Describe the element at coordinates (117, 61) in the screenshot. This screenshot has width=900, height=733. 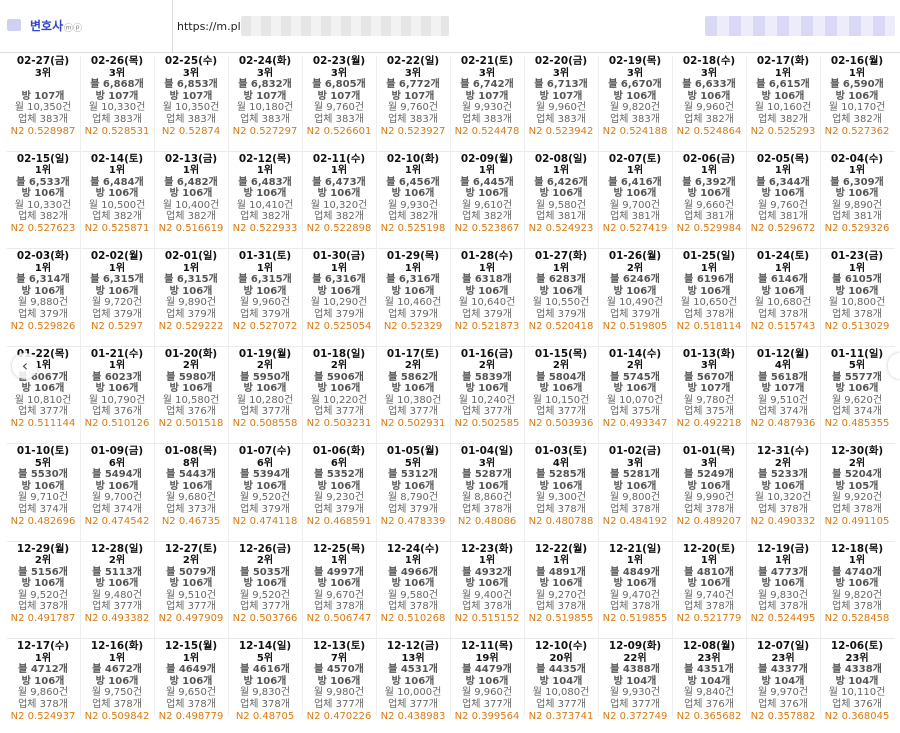
I see `day-date: 02-26(목)` at that location.